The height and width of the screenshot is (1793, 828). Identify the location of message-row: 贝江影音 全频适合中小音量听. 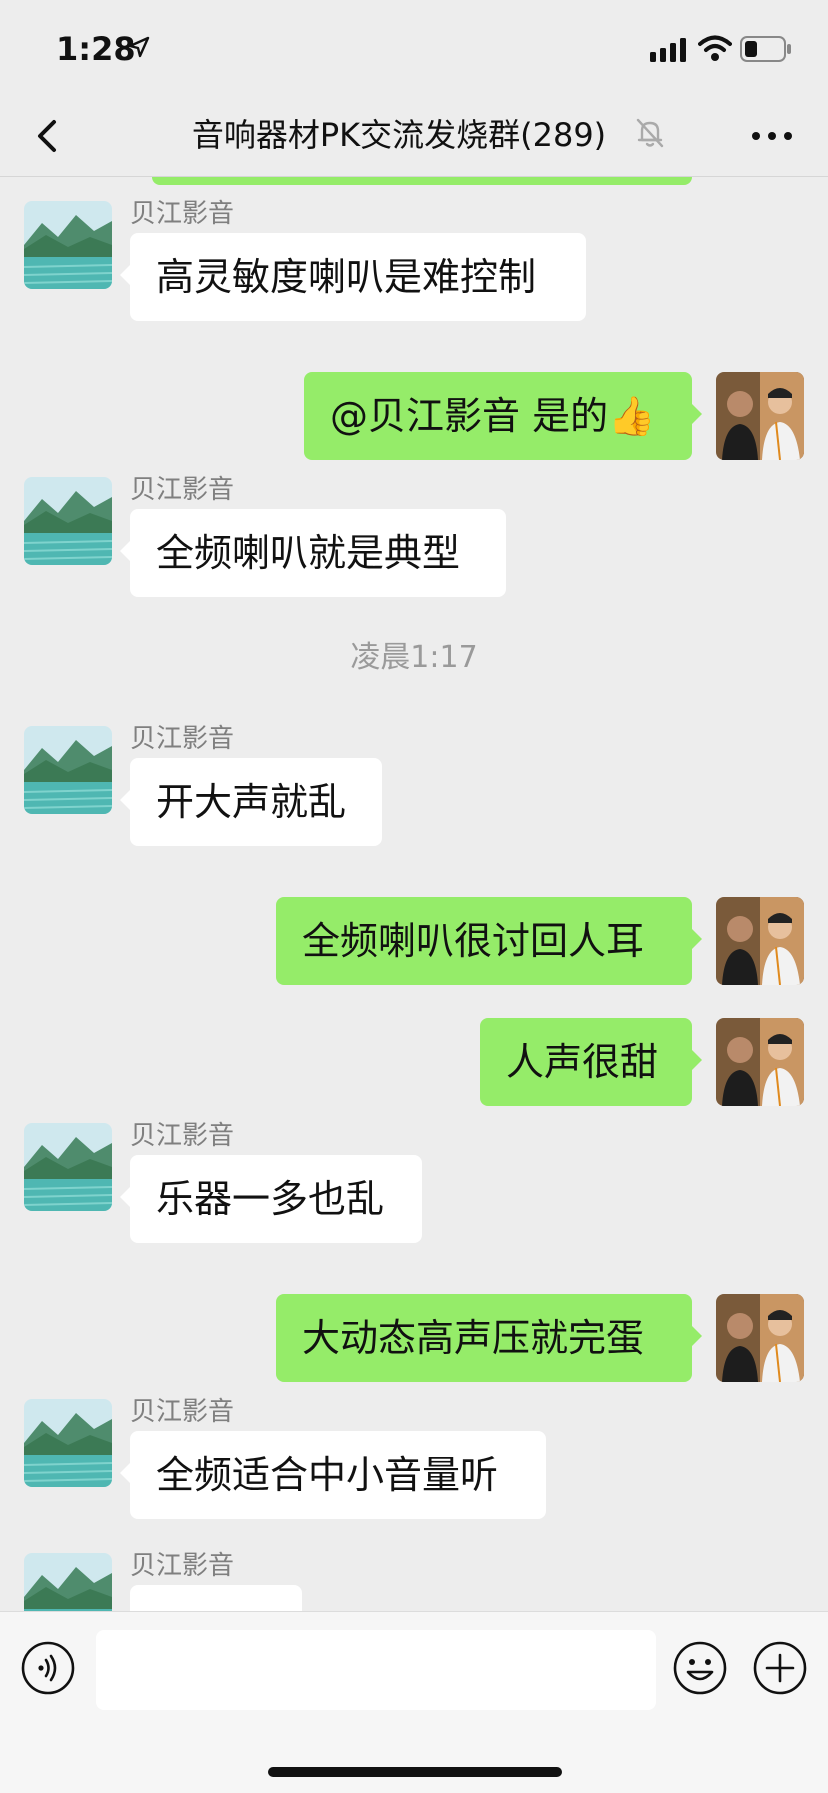
(414, 1458).